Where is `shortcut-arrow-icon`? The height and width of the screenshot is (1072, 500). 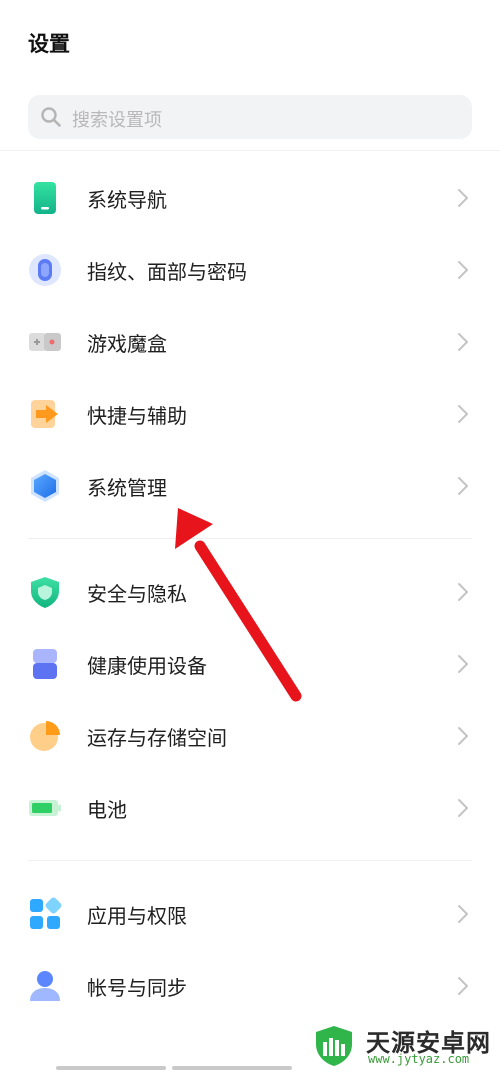 shortcut-arrow-icon is located at coordinates (44, 414).